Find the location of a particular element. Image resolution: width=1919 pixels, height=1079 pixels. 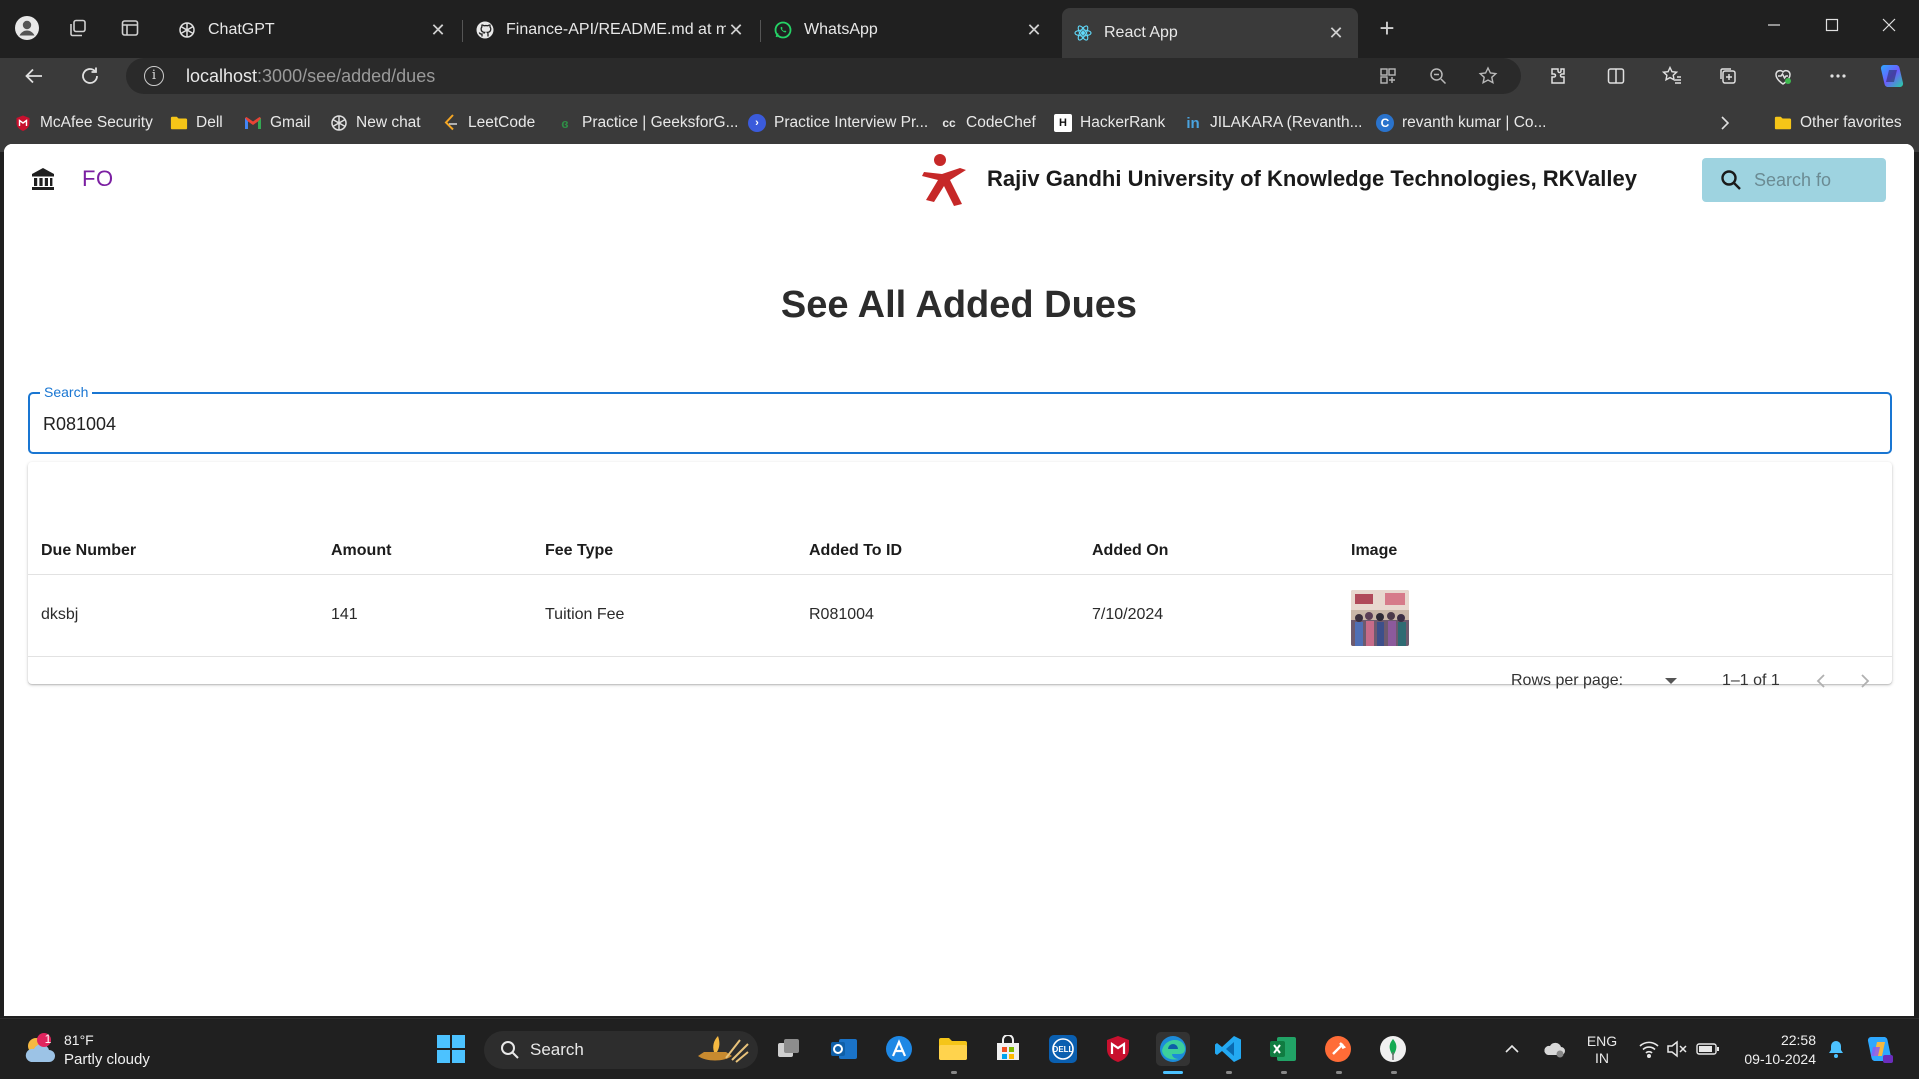

column-header: Image is located at coordinates (1374, 551).